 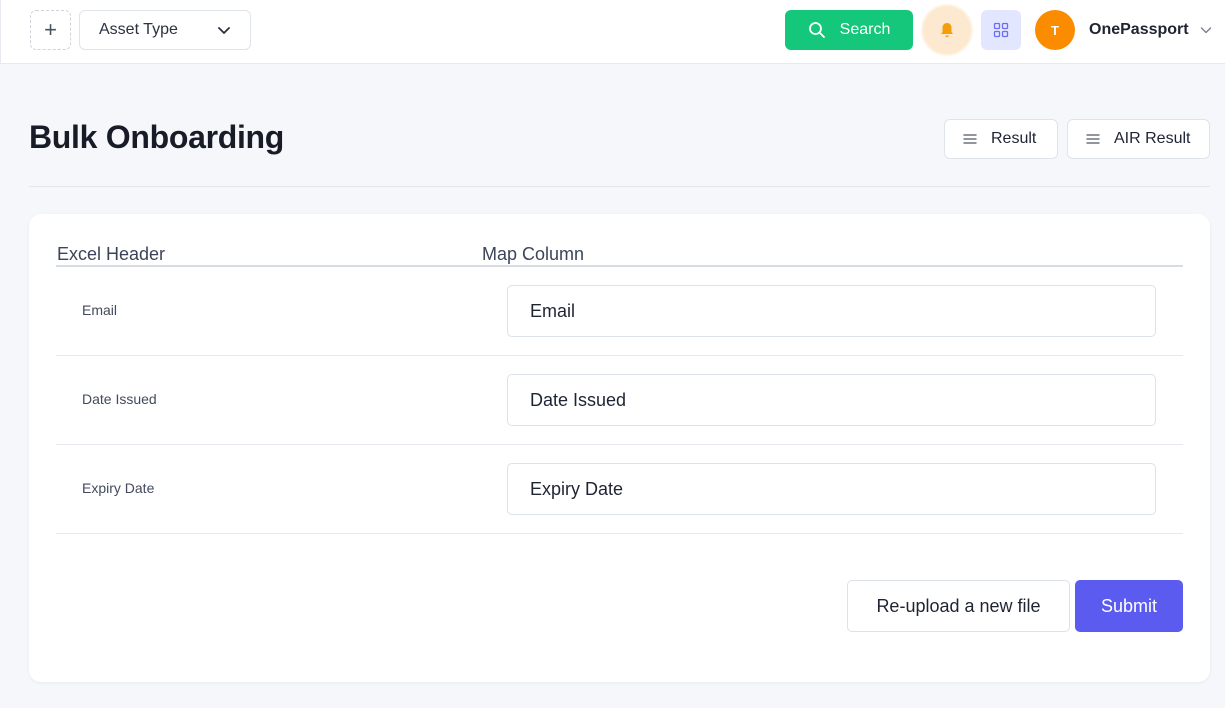 I want to click on map-column-select: Email, so click(x=831, y=311).